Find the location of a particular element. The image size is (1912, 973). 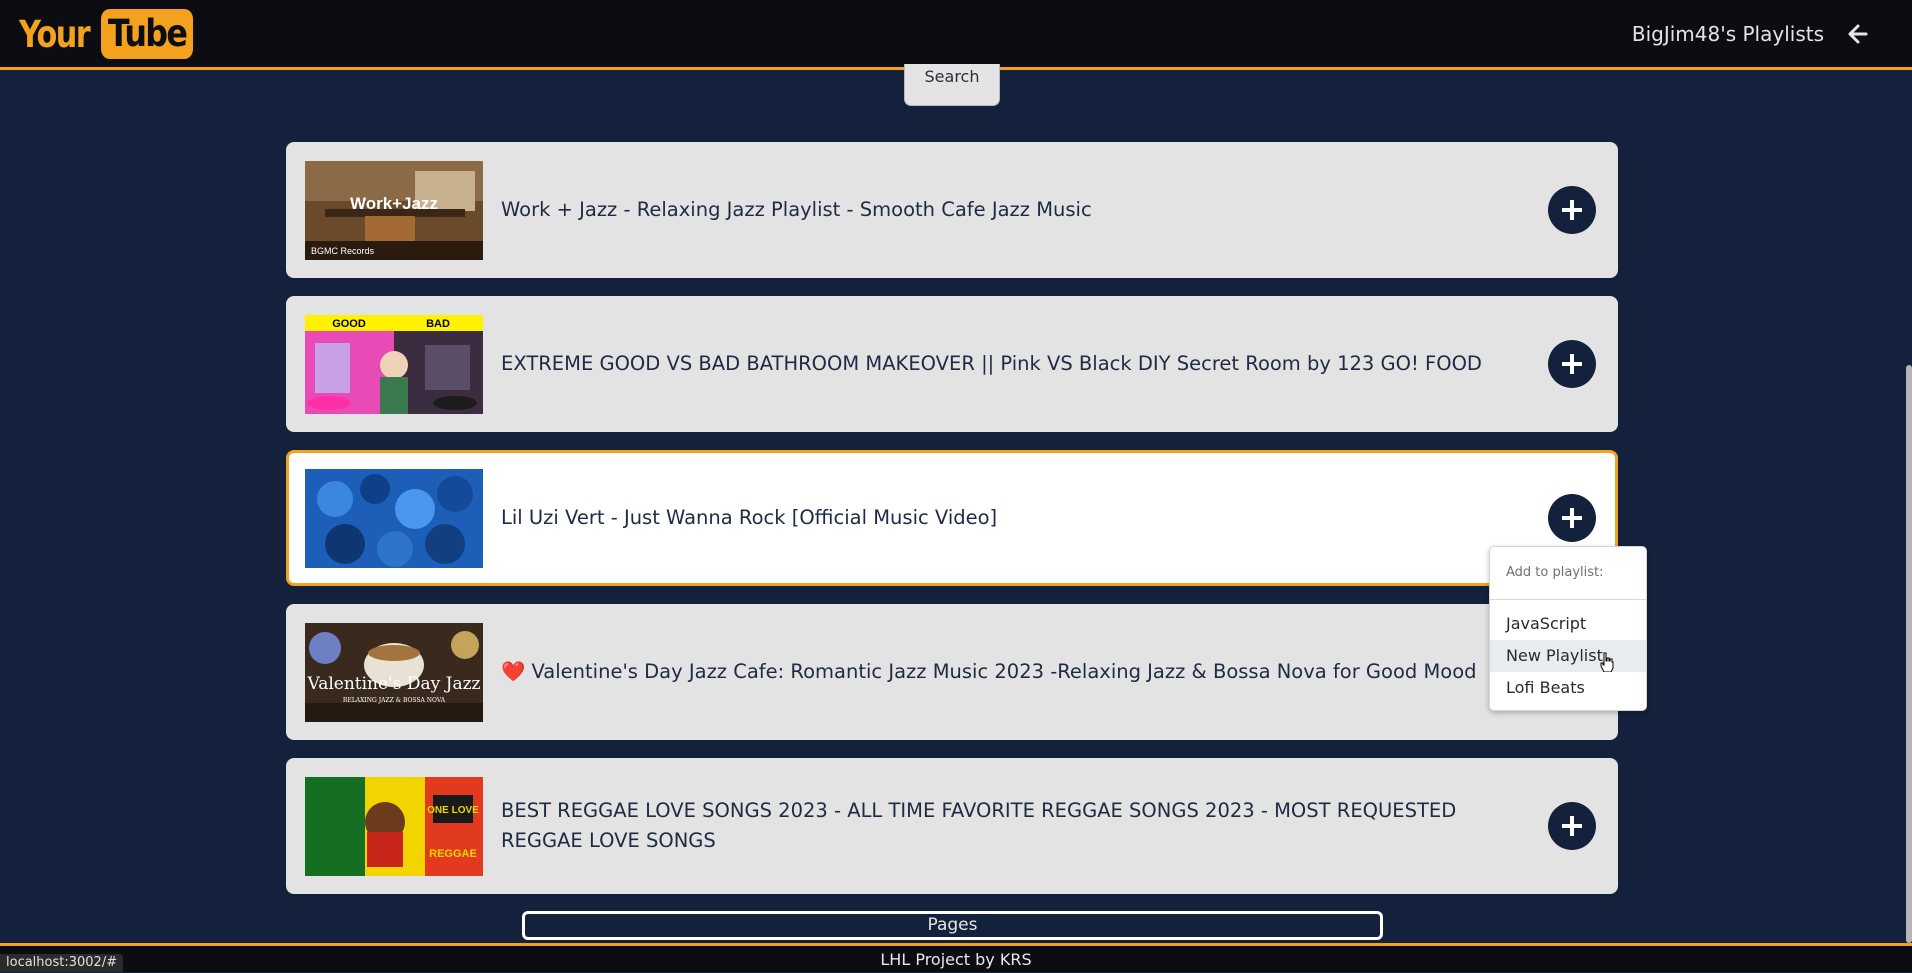

logo-tube-text: Tube is located at coordinates (147, 34).